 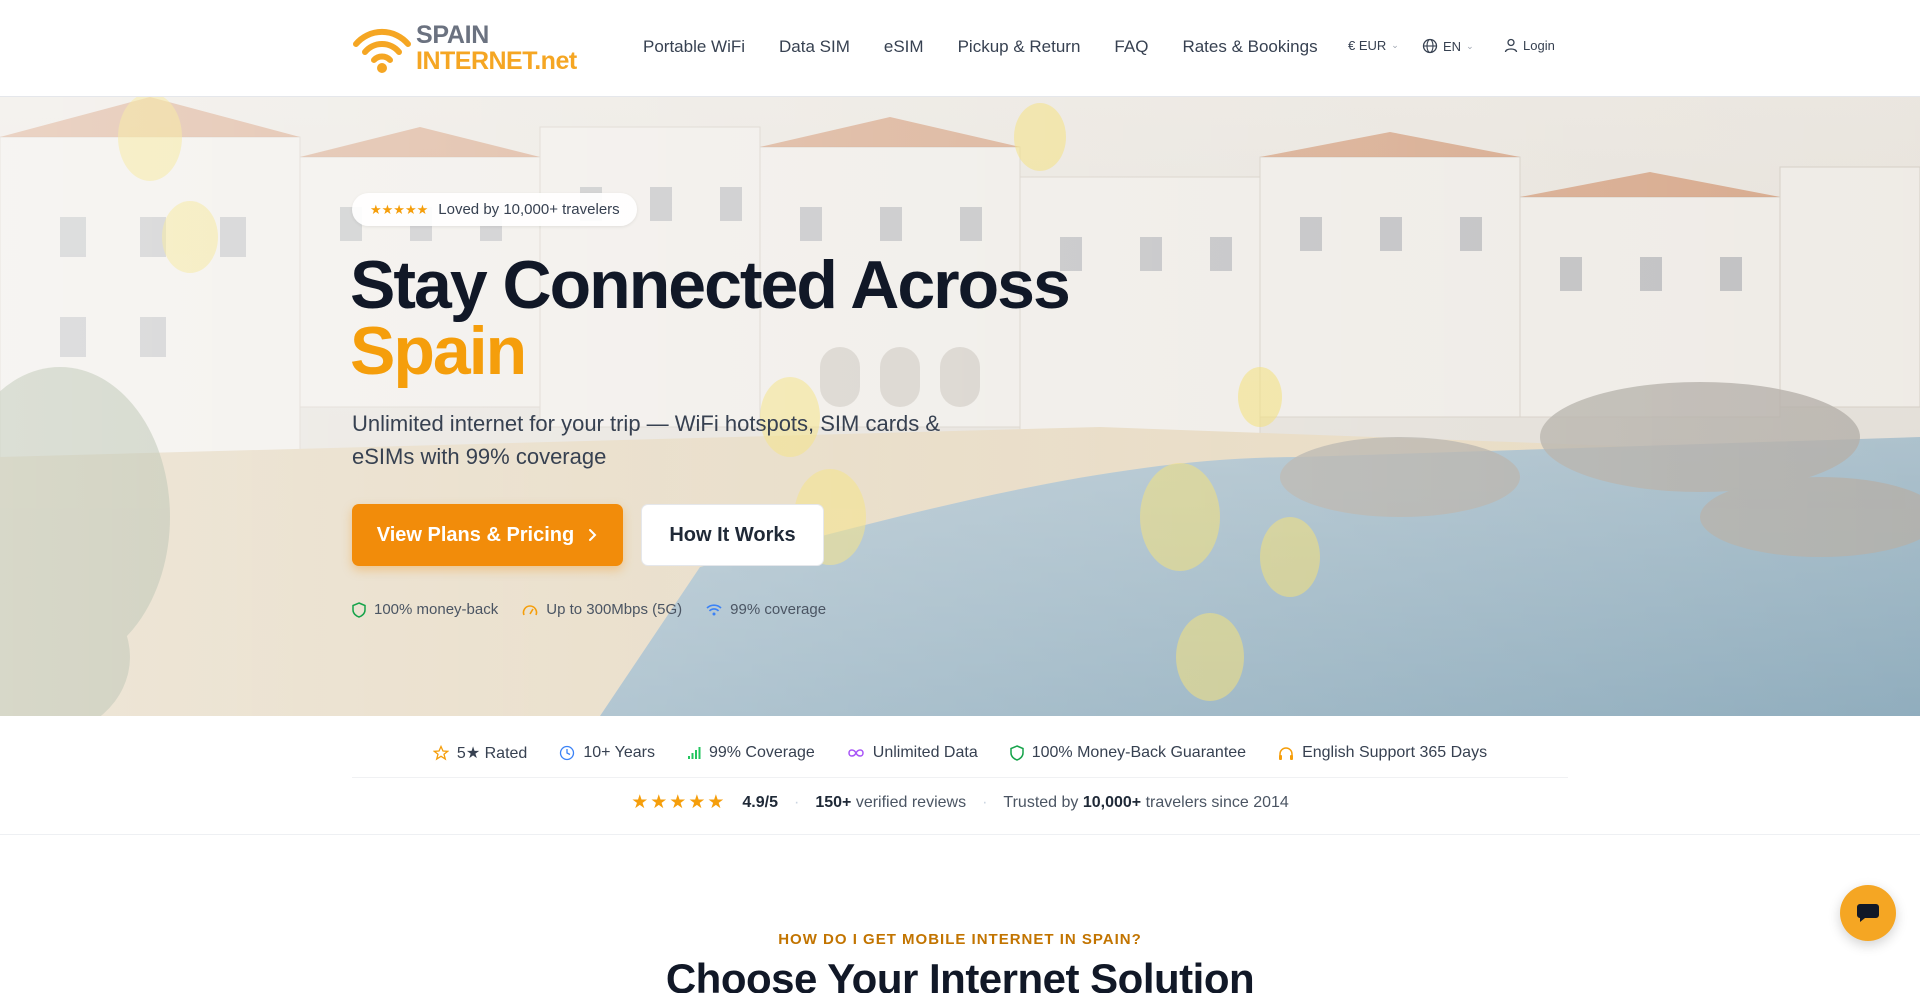 What do you see at coordinates (1249, 47) in the screenshot?
I see `nav-rates-bookings: Rates & Bookings` at bounding box center [1249, 47].